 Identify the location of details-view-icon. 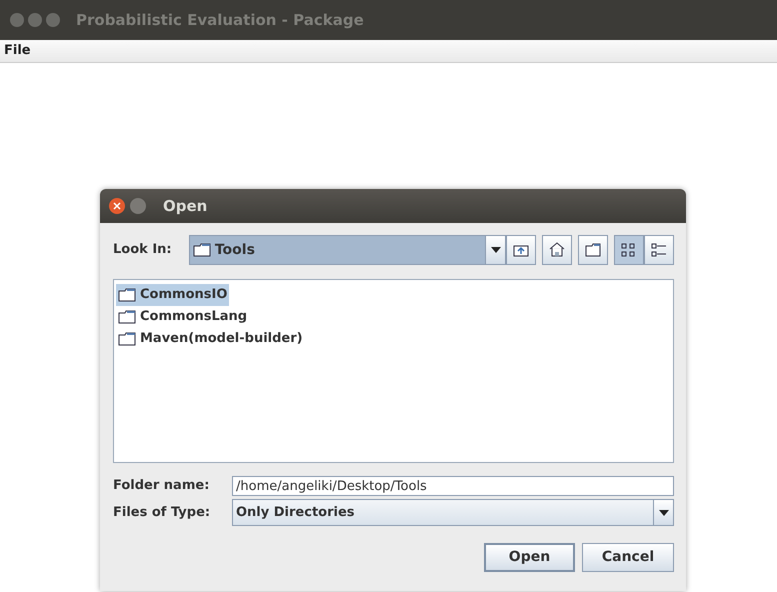
(659, 250).